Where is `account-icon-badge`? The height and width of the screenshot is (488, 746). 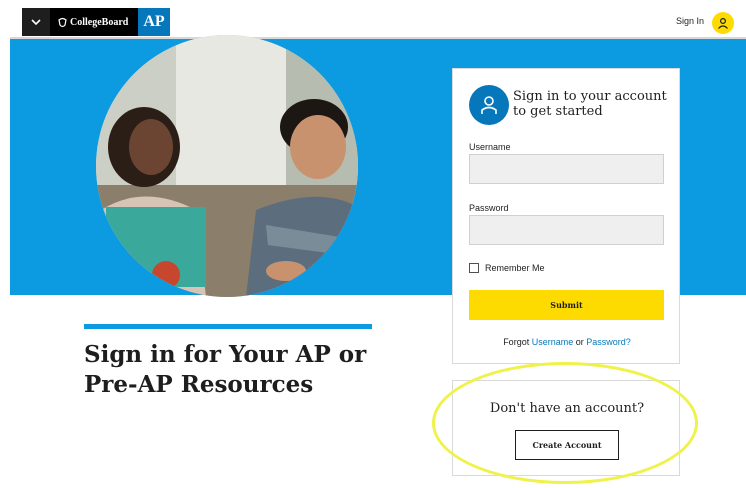 account-icon-badge is located at coordinates (489, 105).